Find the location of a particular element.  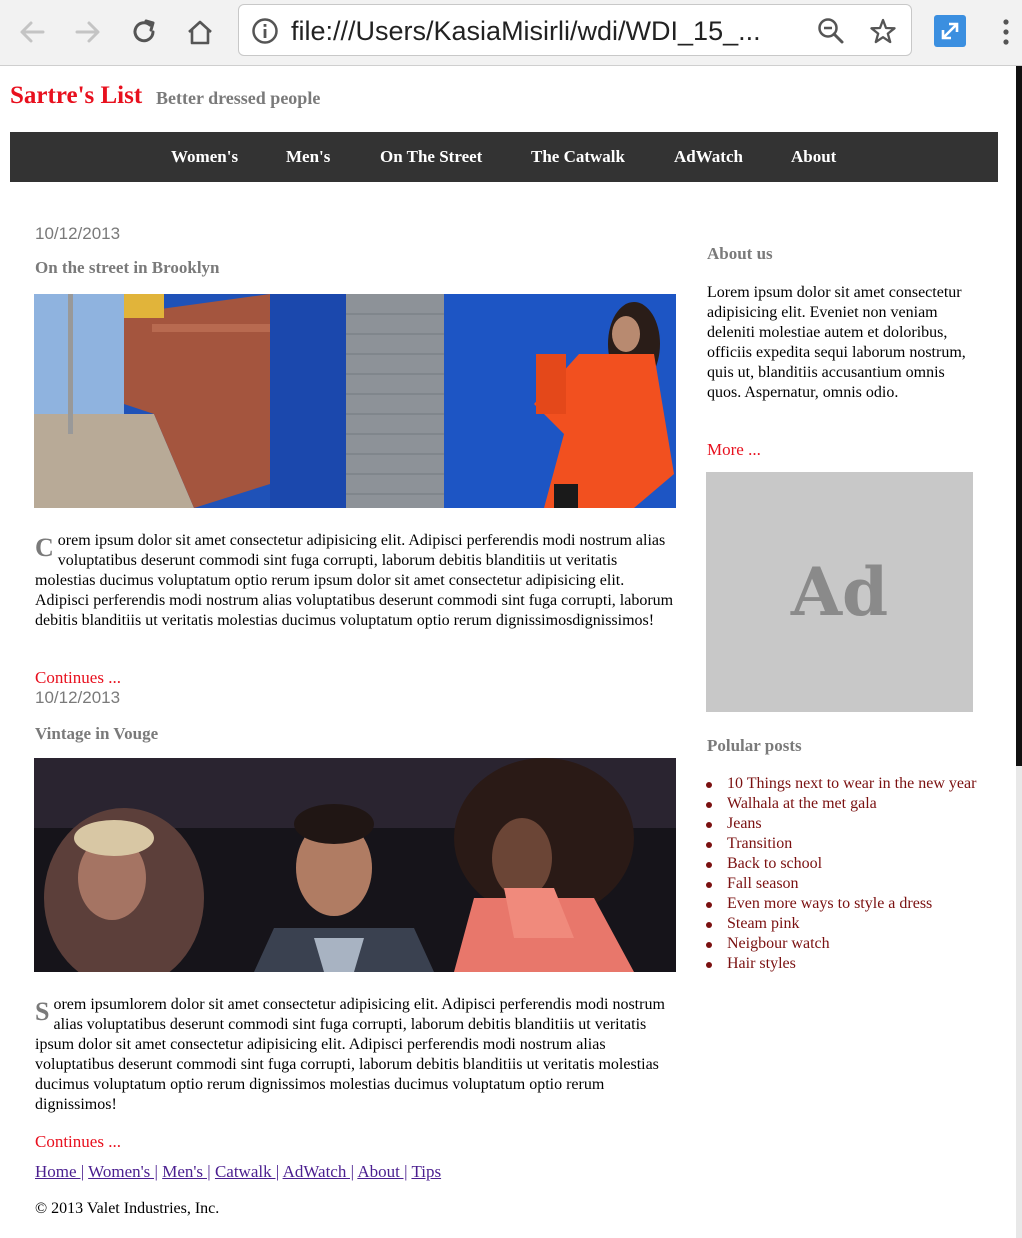

nav-item-adwatch: AdWatch is located at coordinates (708, 157).